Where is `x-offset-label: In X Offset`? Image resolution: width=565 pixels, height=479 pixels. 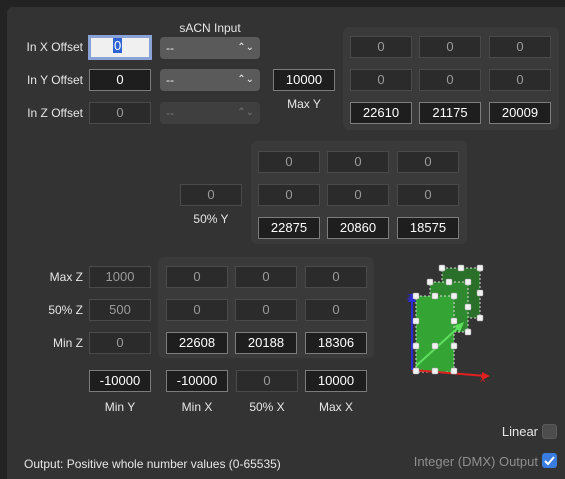
x-offset-label: In X Offset is located at coordinates (54, 47).